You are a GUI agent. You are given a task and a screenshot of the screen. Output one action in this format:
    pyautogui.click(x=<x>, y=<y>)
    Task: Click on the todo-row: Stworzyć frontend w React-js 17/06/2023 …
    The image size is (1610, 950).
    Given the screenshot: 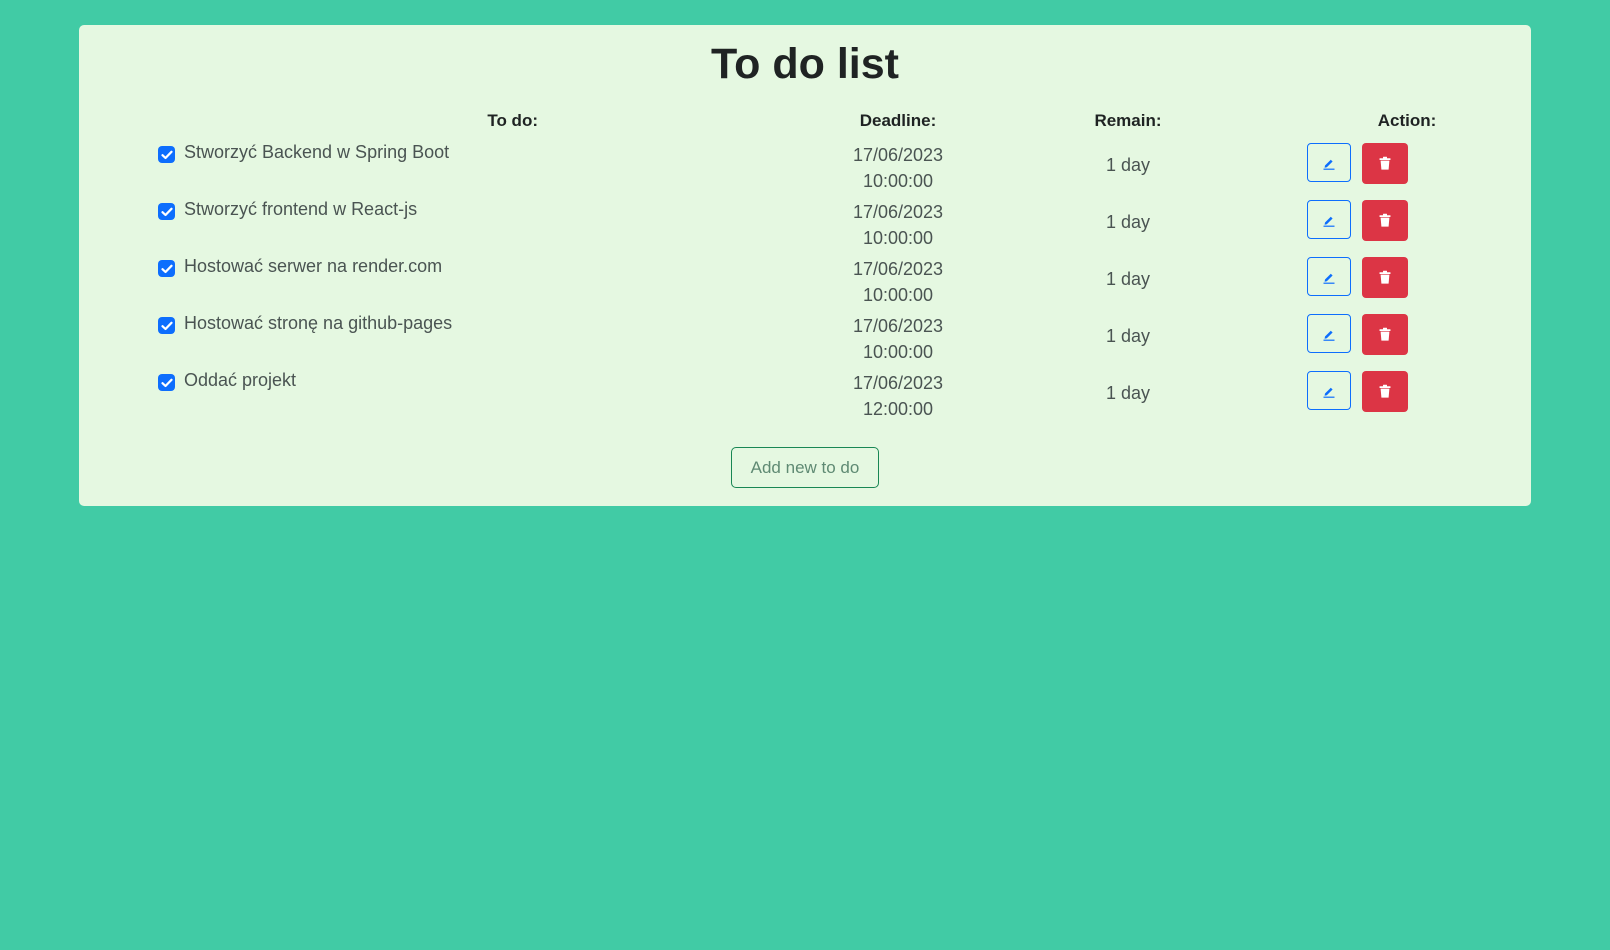 What is the action you would take?
    pyautogui.click(x=805, y=221)
    